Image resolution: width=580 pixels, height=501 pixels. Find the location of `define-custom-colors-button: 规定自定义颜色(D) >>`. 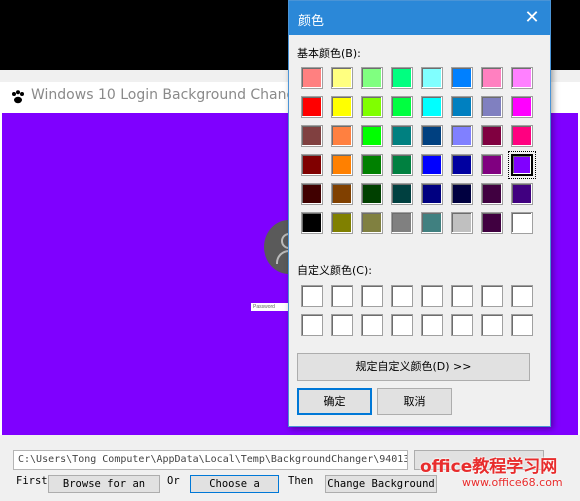

define-custom-colors-button: 规定自定义颜色(D) >> is located at coordinates (413, 367).